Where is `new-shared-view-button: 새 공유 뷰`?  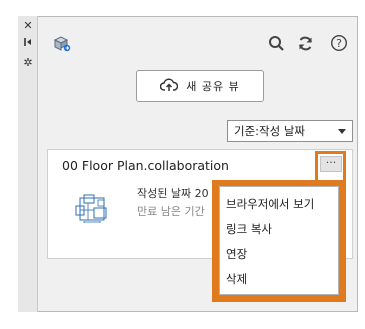 new-shared-view-button: 새 공유 뷰 is located at coordinates (200, 86).